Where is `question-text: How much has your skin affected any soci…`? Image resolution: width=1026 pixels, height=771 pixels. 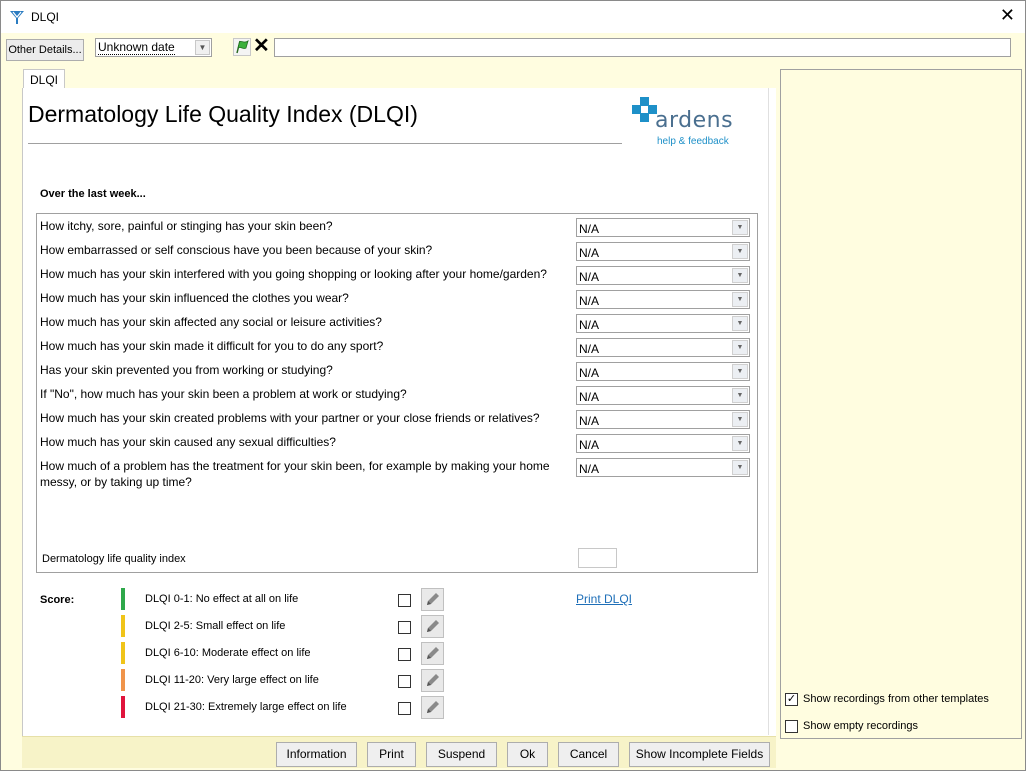
question-text: How much has your skin affected any soci… is located at coordinates (211, 322).